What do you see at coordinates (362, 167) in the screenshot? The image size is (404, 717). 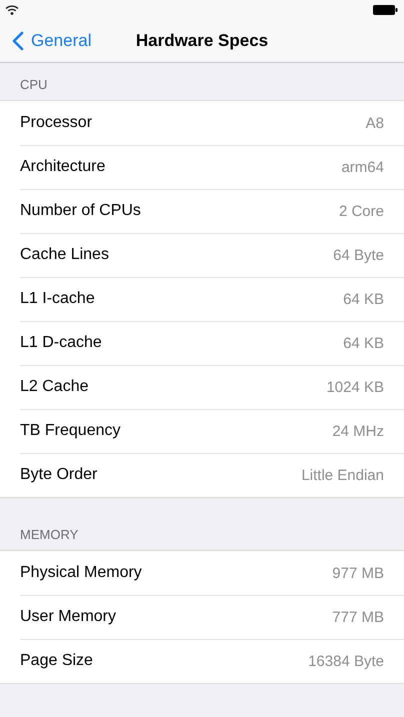 I see `row-value: arm64` at bounding box center [362, 167].